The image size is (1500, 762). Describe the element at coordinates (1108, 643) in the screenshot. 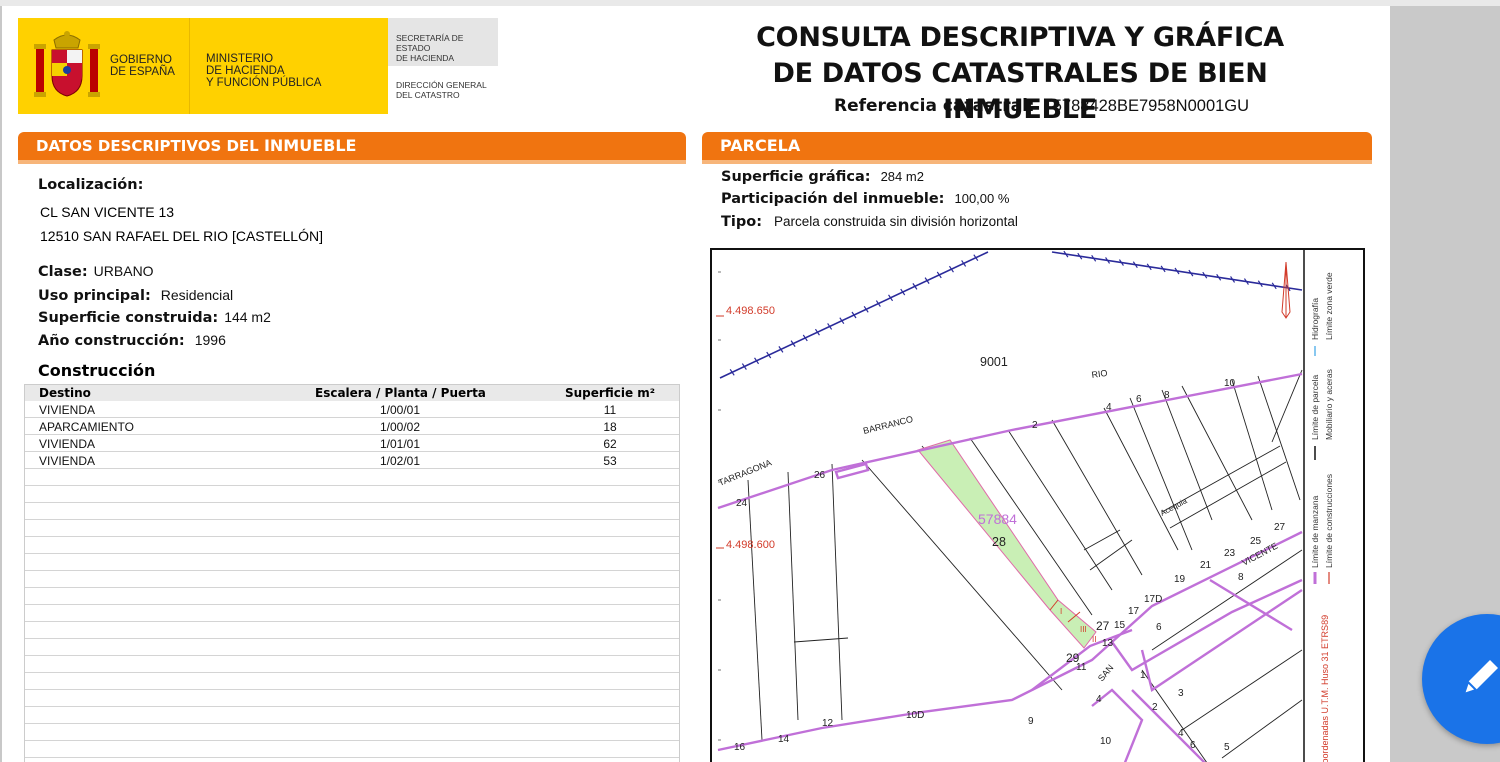

I see `map-number: 13` at that location.